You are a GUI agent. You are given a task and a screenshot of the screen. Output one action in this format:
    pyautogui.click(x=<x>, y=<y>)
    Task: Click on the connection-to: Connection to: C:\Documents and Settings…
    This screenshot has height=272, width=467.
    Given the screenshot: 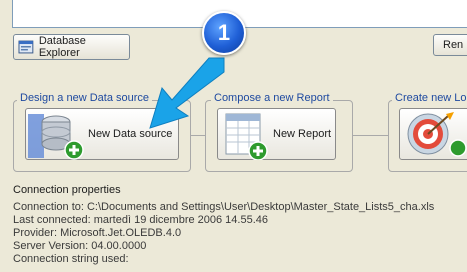 What is the action you would take?
    pyautogui.click(x=224, y=207)
    